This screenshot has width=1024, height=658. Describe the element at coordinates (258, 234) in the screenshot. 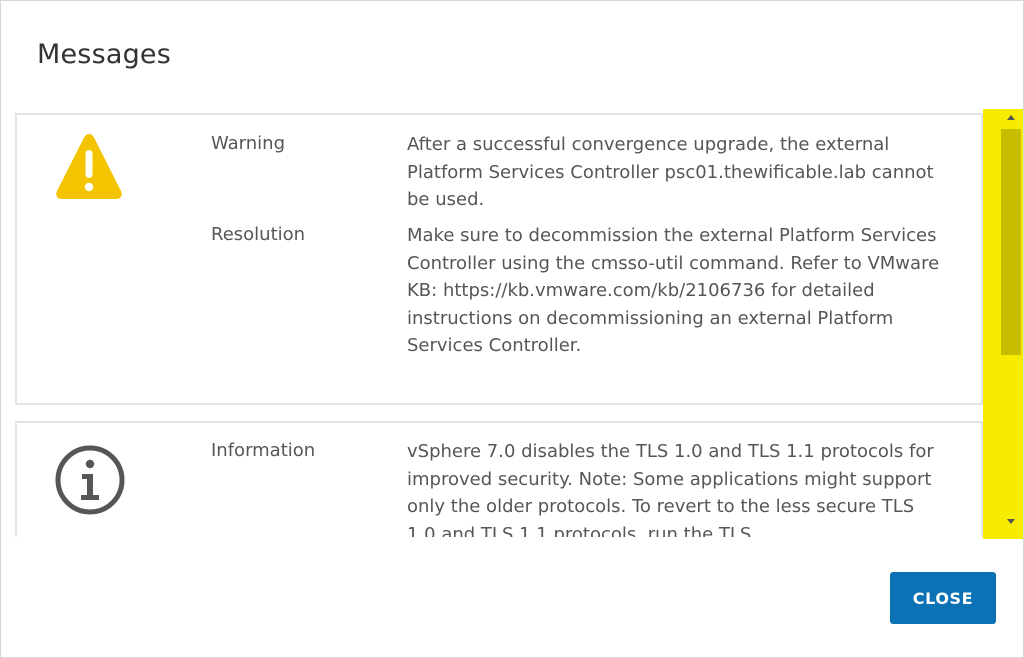

I see `resolution-label: Resolution` at that location.